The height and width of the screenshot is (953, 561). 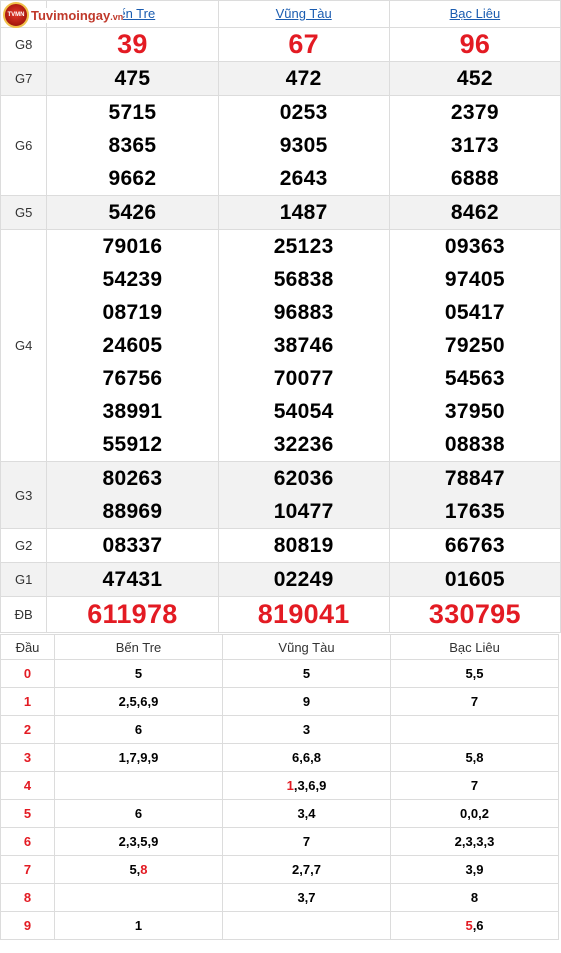 What do you see at coordinates (303, 545) in the screenshot?
I see `prize-number: 80819` at bounding box center [303, 545].